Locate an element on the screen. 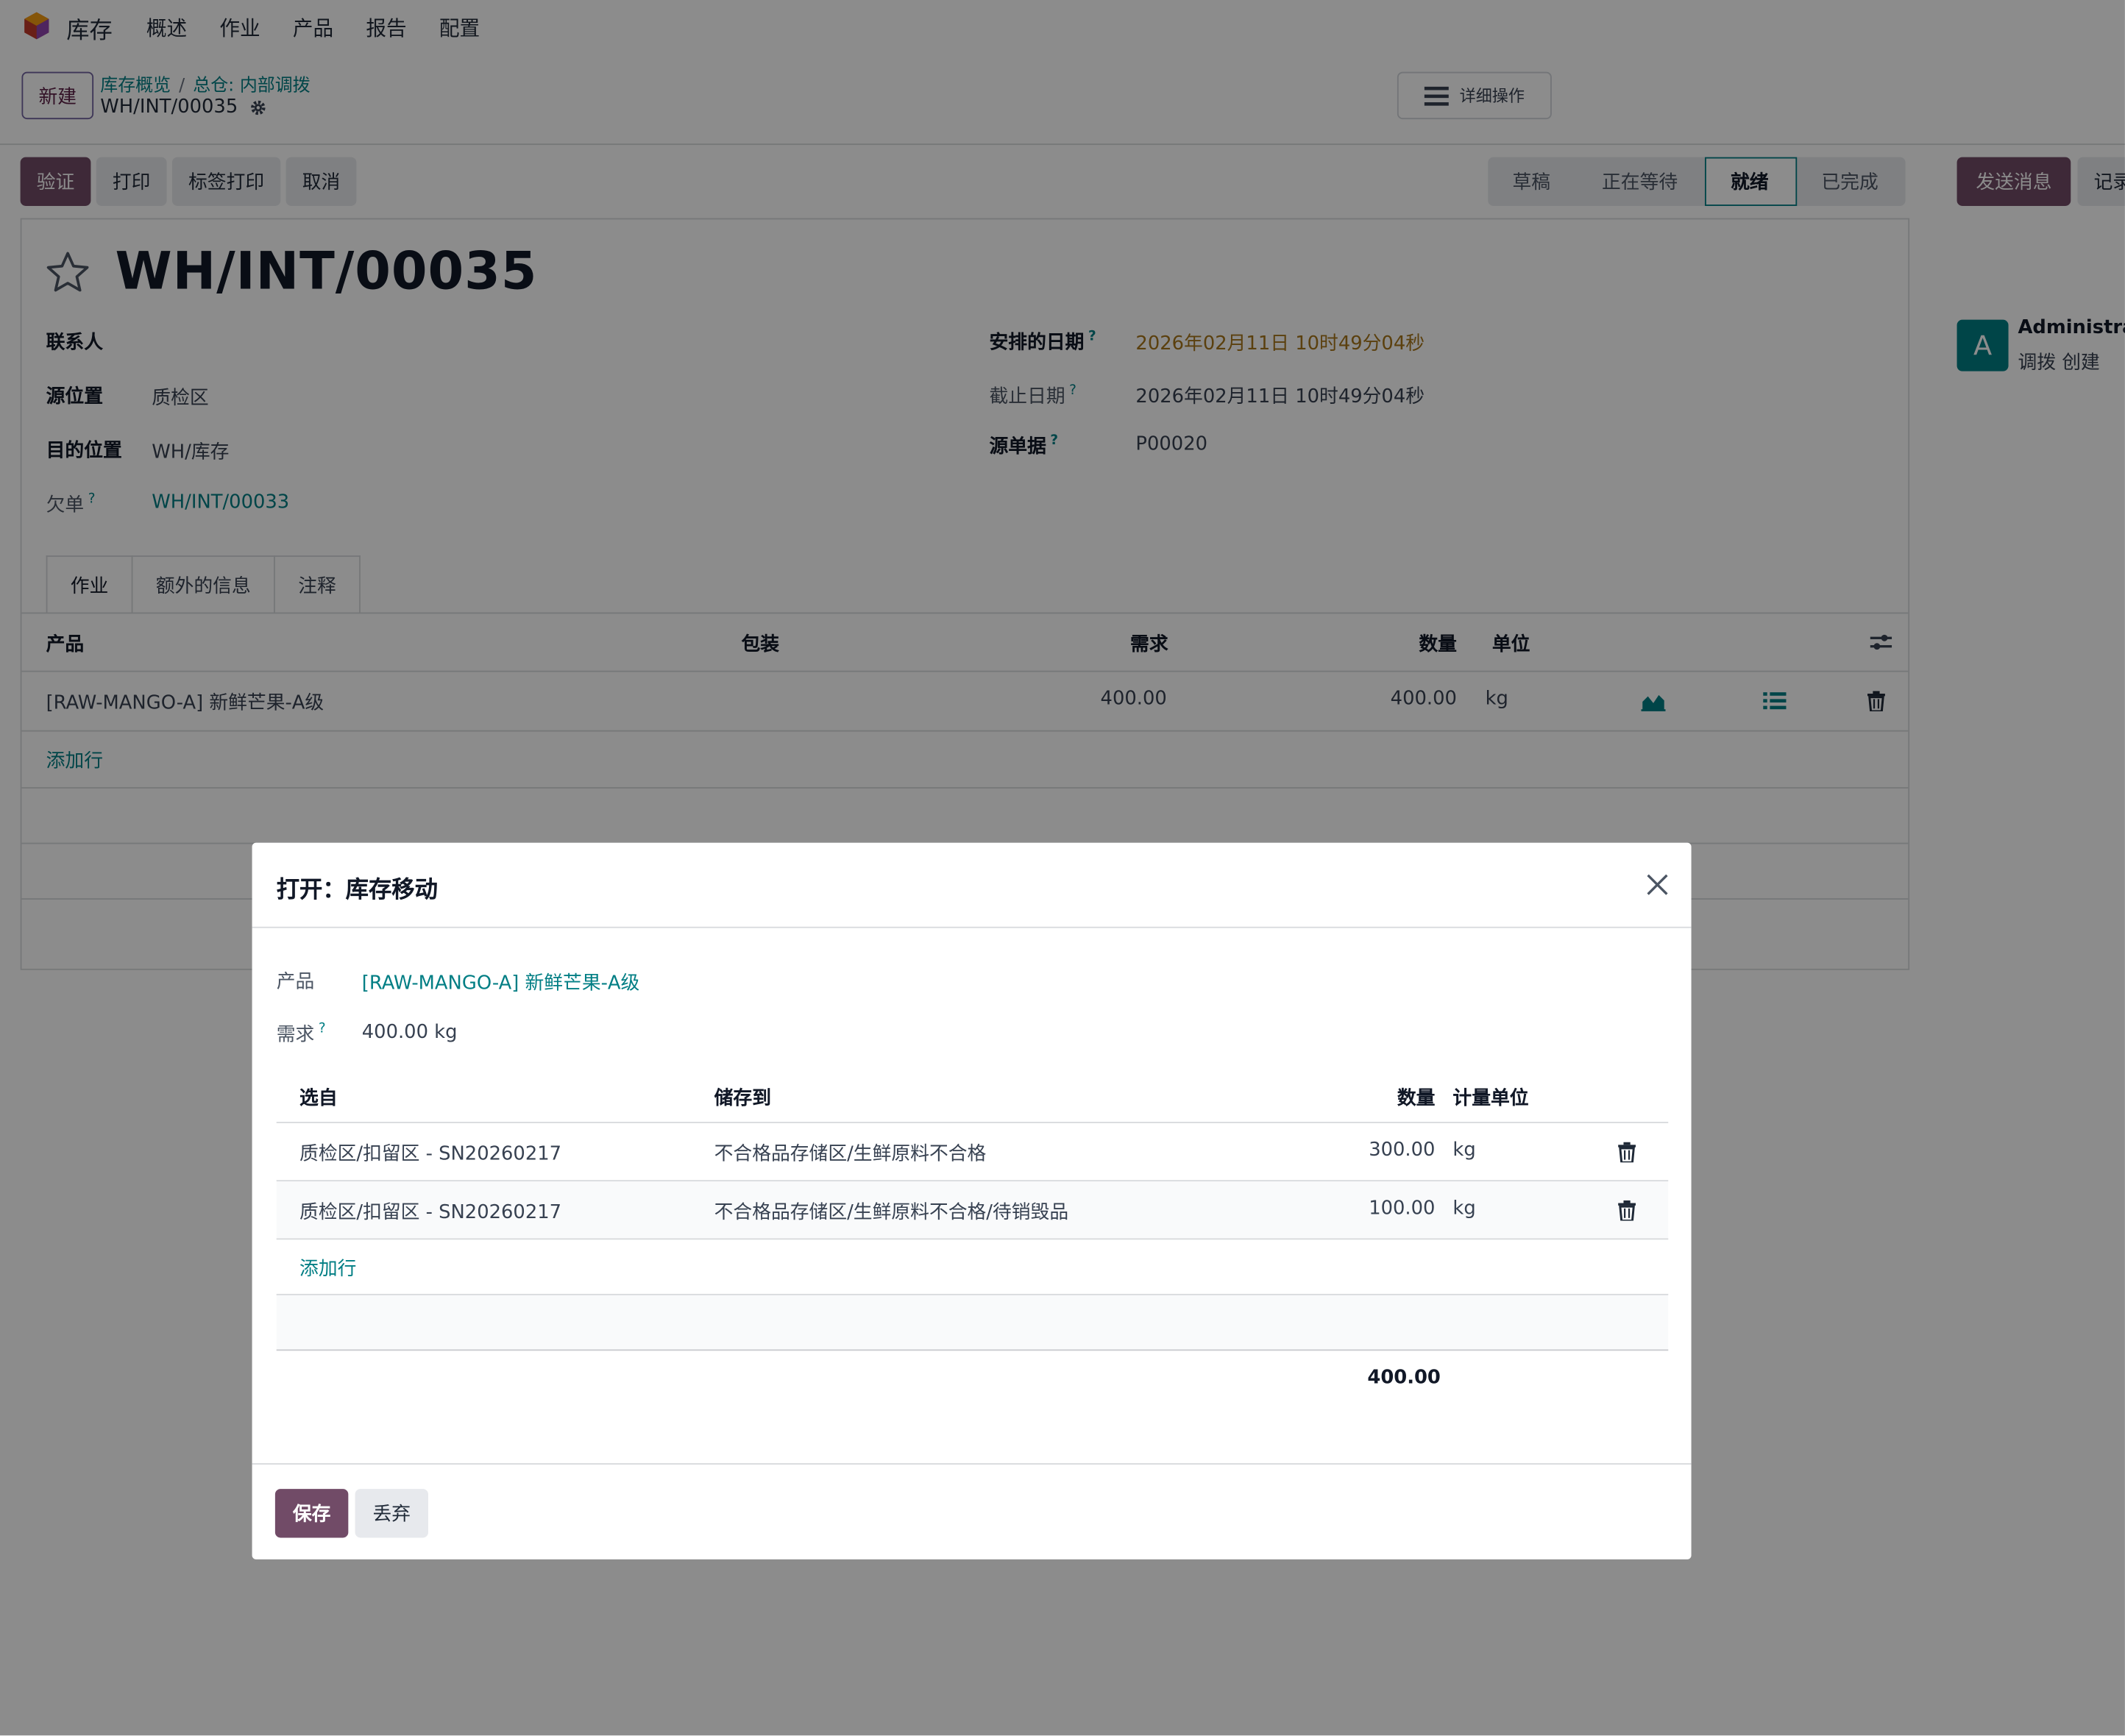 The height and width of the screenshot is (1736, 2125). row-store-to: 不合格品存储区/生鲜原料不合格/待销毁品 is located at coordinates (892, 1211).